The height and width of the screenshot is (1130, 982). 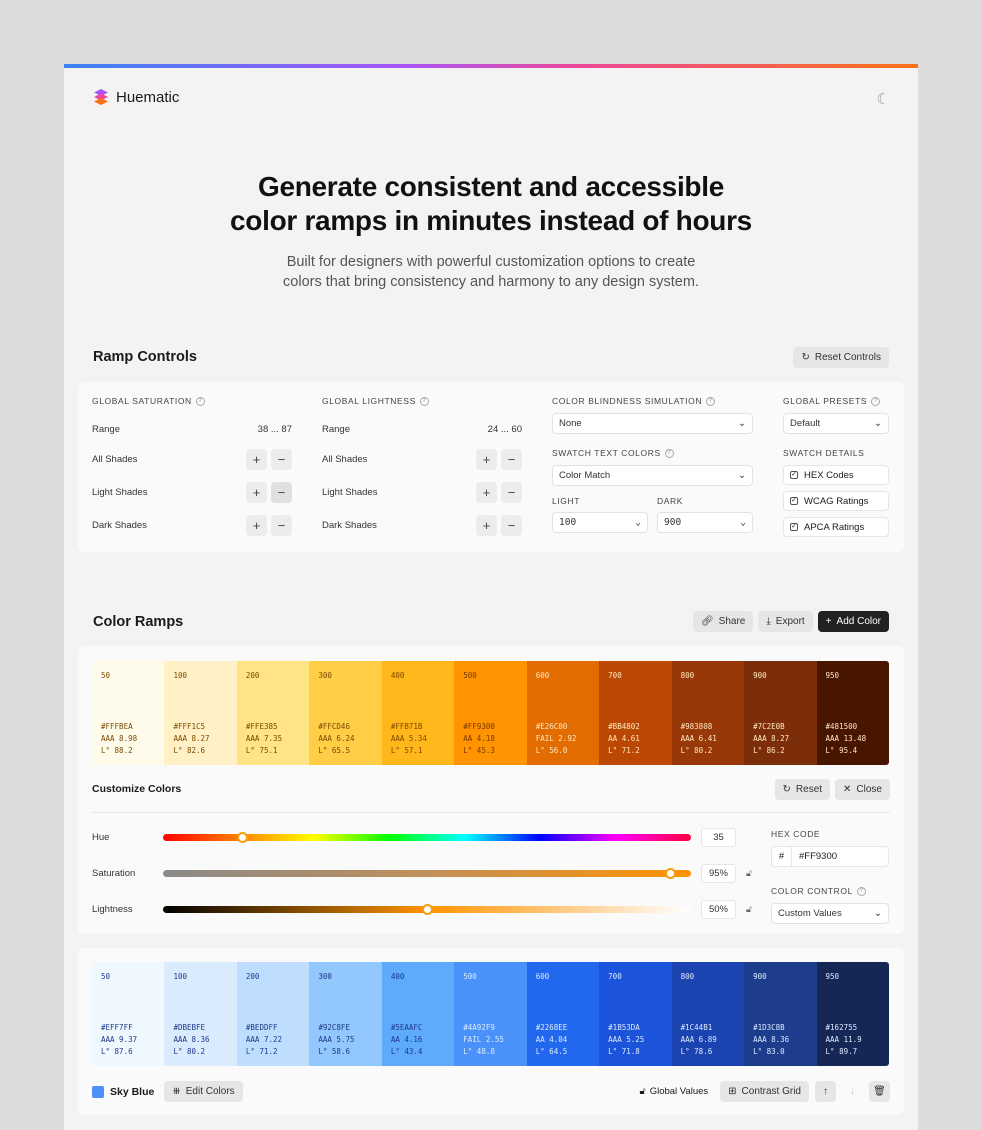 I want to click on hue-track, so click(x=427, y=837).